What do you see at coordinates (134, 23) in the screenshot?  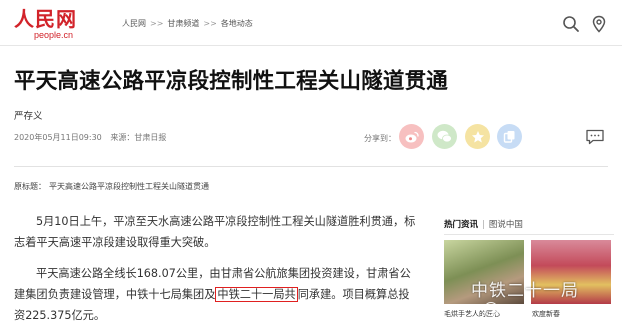 I see `breadcrumb-item-home: 人民网` at bounding box center [134, 23].